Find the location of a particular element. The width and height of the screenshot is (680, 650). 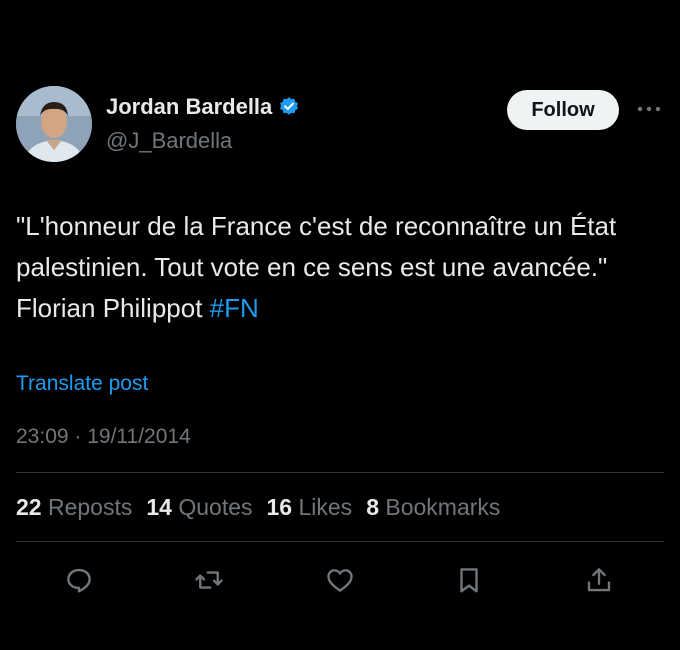

like-button is located at coordinates (340, 580).